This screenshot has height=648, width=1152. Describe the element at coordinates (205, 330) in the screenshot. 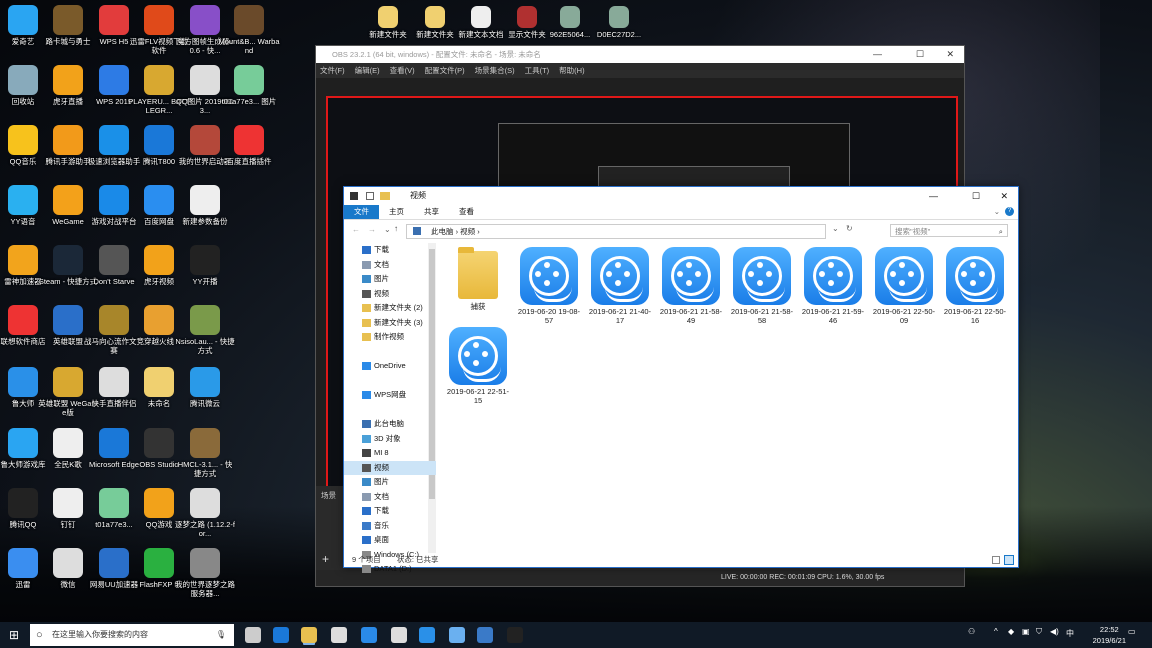

I see `desktop-icon: NsisoLau... - 快捷方式` at that location.